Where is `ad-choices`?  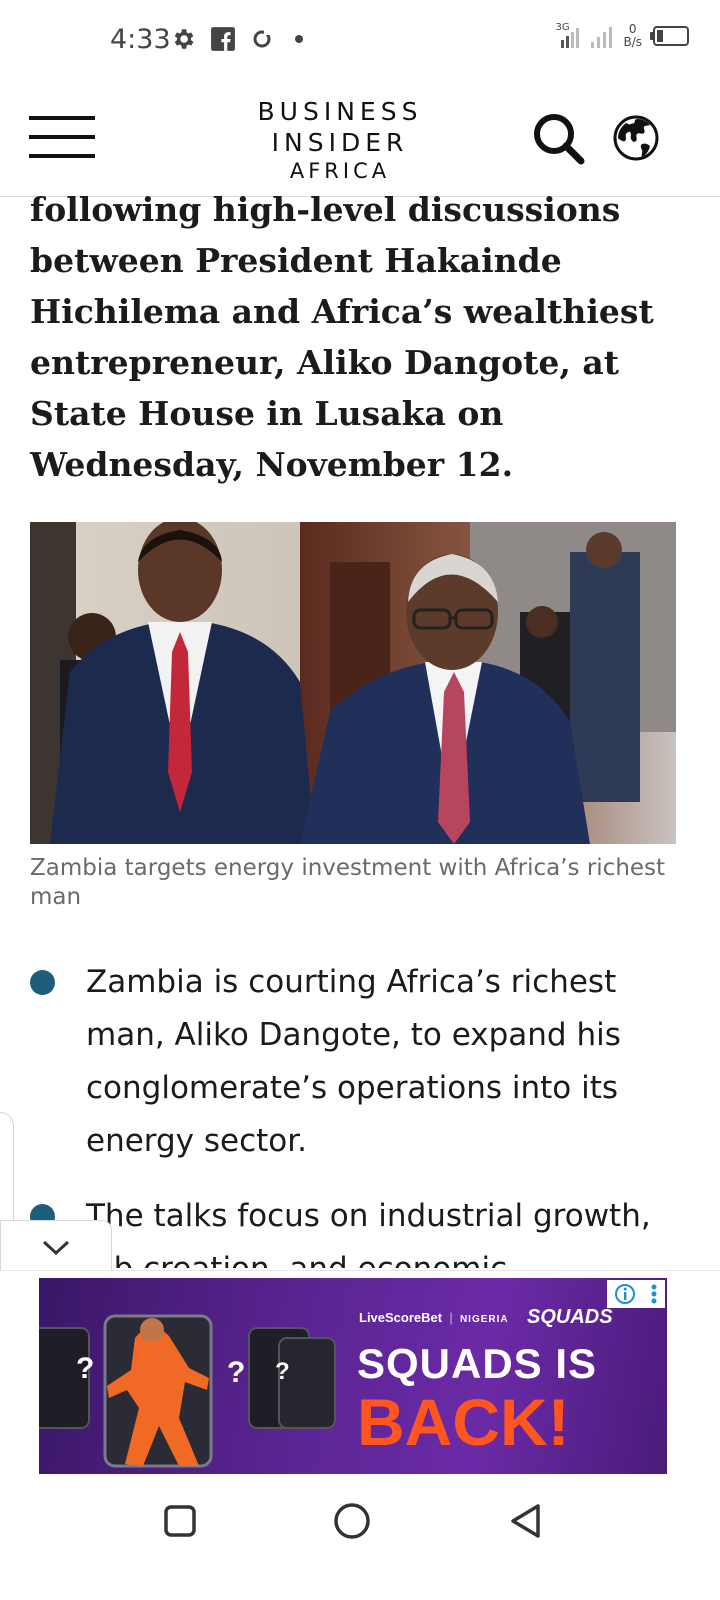
ad-choices is located at coordinates (636, 1294).